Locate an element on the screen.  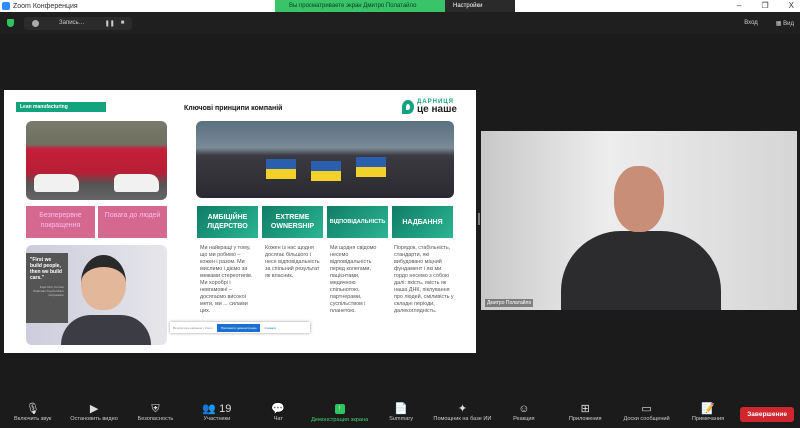
ai-assistant-button: ✦ Помощник на базе ИИ is located at coordinates (462, 410).